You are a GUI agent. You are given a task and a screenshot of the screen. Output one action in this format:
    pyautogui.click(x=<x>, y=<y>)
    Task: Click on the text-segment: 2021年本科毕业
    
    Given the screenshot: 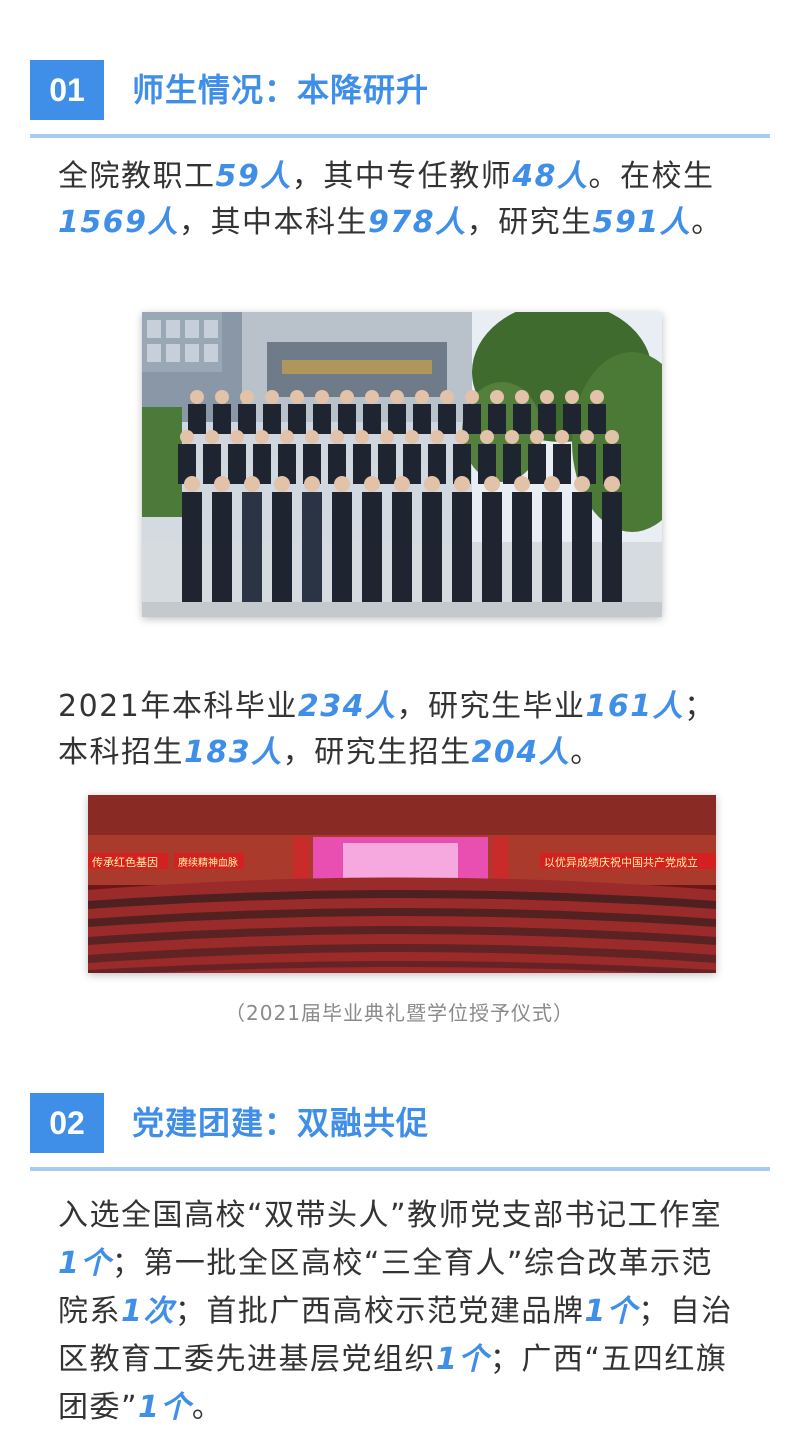 What is the action you would take?
    pyautogui.click(x=178, y=706)
    